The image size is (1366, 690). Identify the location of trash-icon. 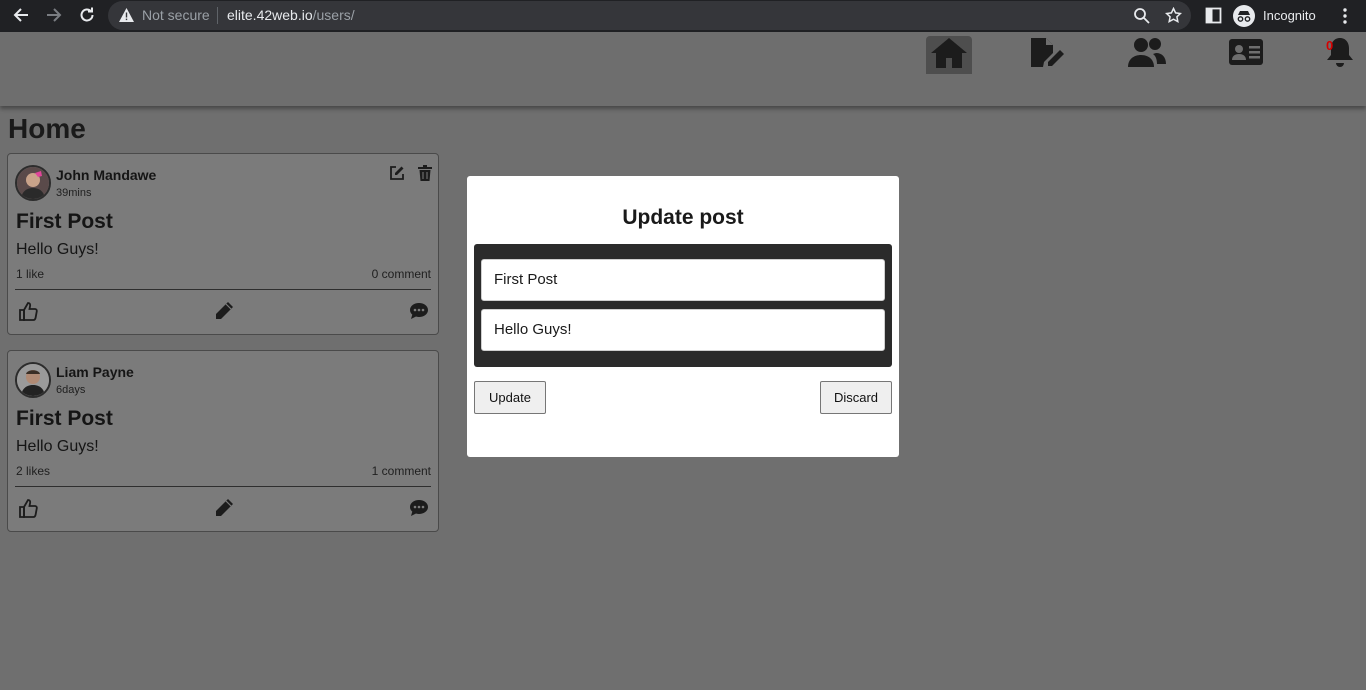
(425, 173).